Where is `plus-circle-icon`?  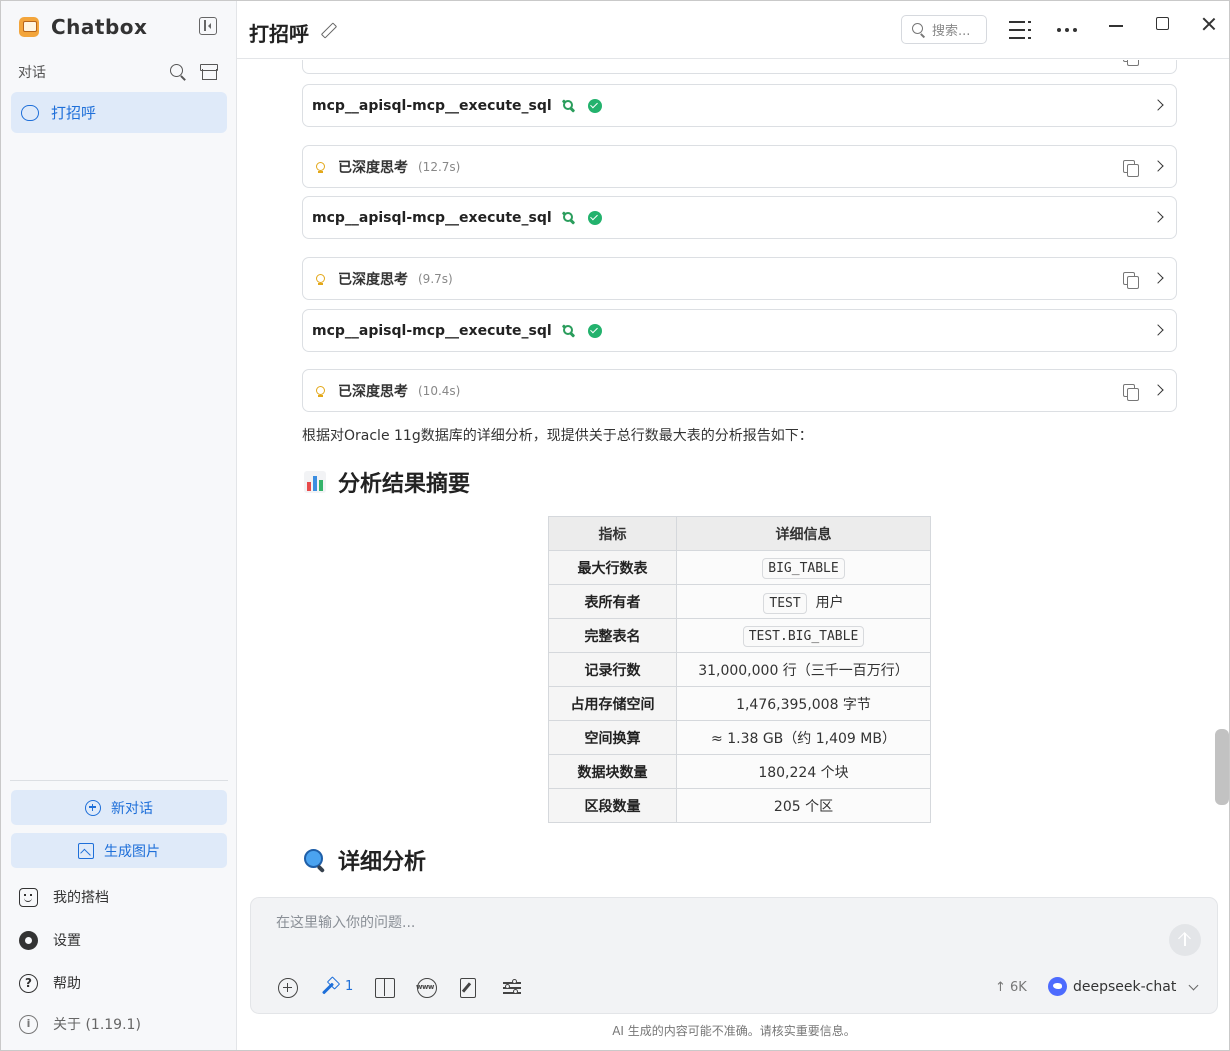
plus-circle-icon is located at coordinates (93, 807).